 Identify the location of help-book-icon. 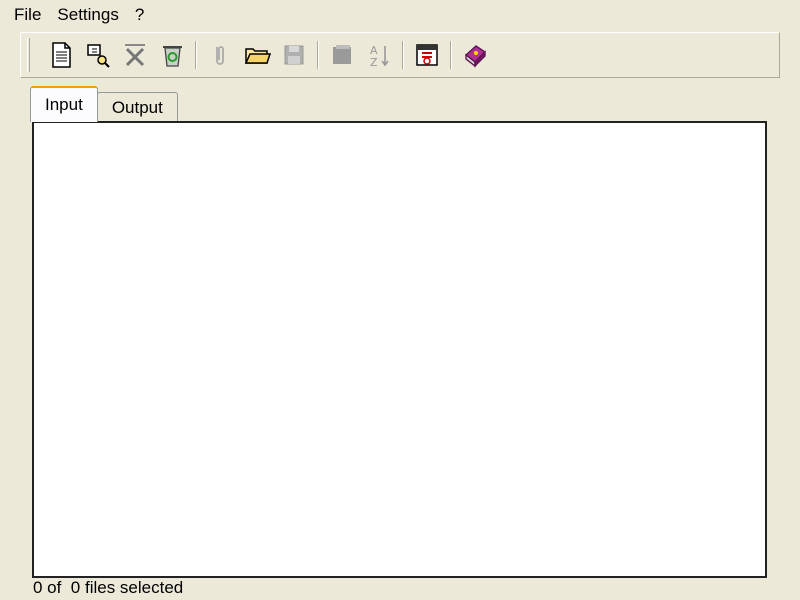
(475, 56).